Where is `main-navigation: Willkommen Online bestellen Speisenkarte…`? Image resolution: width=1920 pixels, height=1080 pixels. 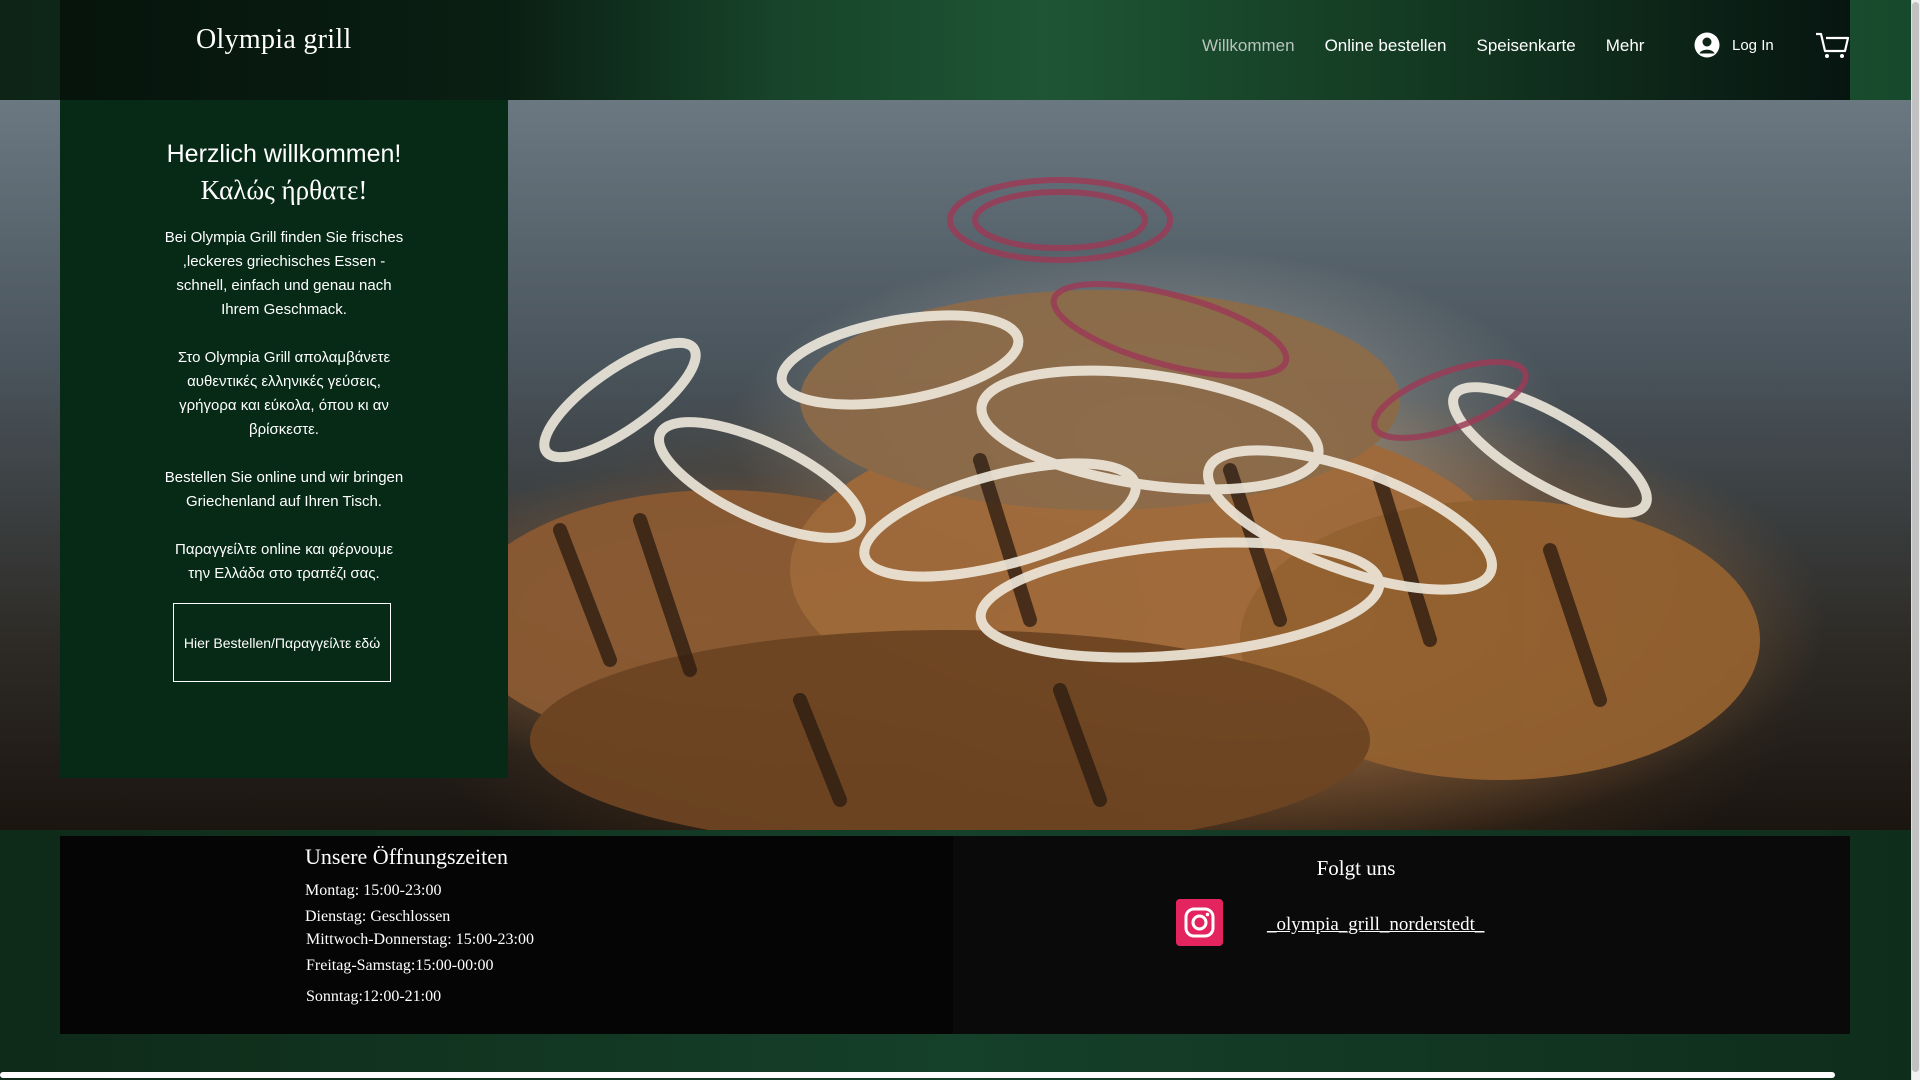
main-navigation: Willkommen Online bestellen Speisenkarte… is located at coordinates (1438, 46).